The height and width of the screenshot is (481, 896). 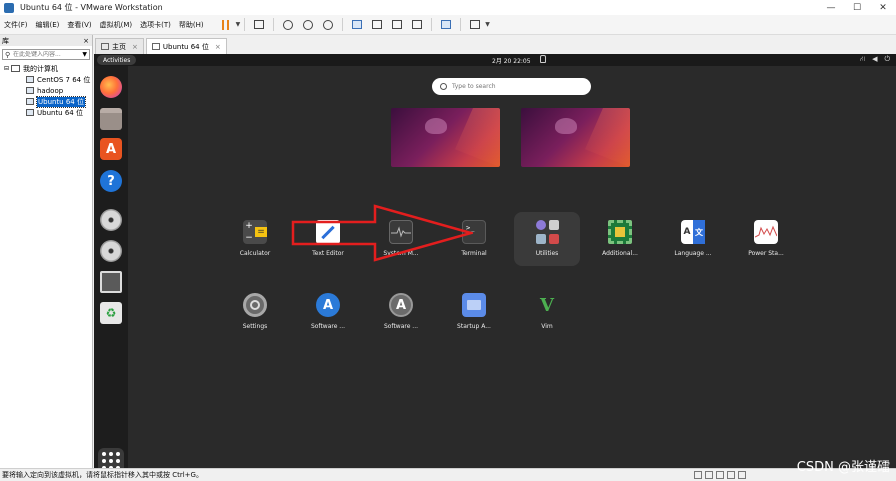 What do you see at coordinates (687, 232) in the screenshot?
I see `lang-key: A` at bounding box center [687, 232].